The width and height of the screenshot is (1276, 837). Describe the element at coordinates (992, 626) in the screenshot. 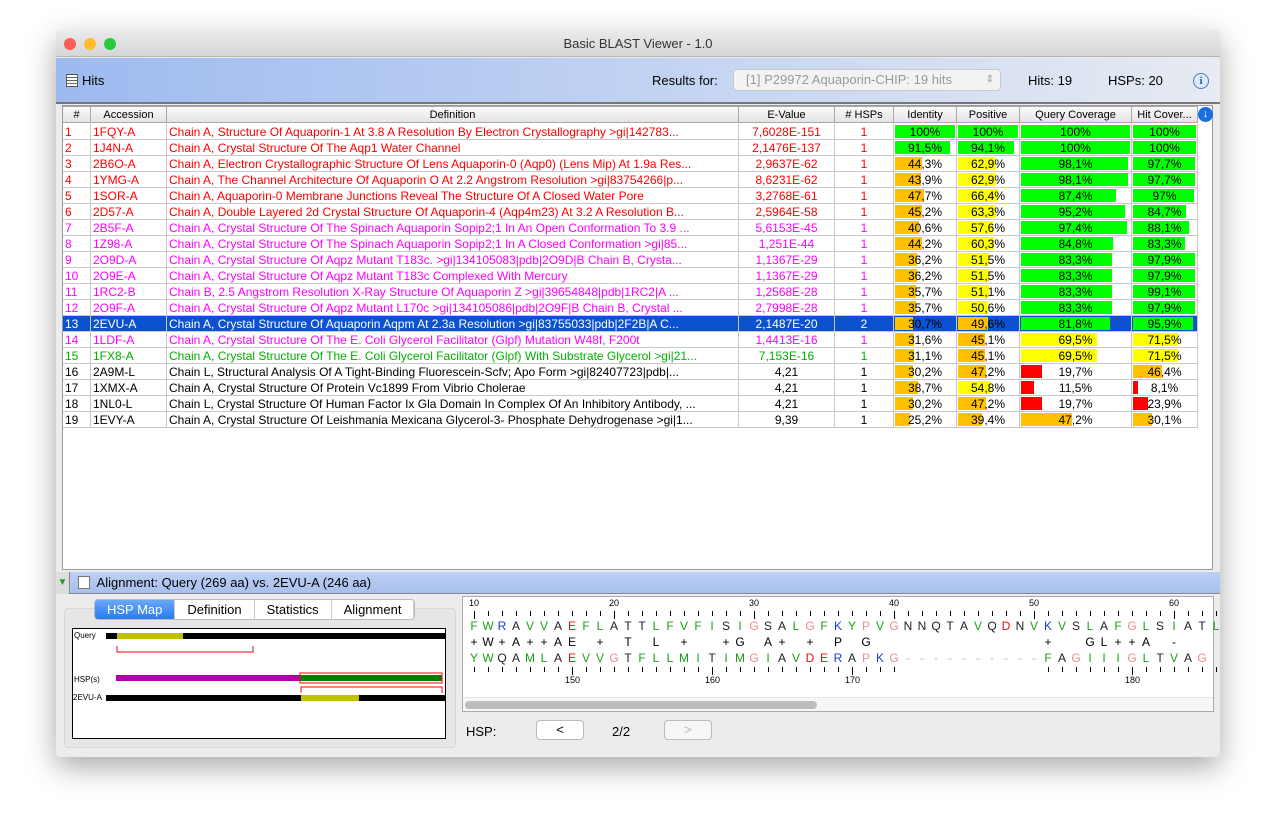

I see `query-sequence-residue: Q` at that location.